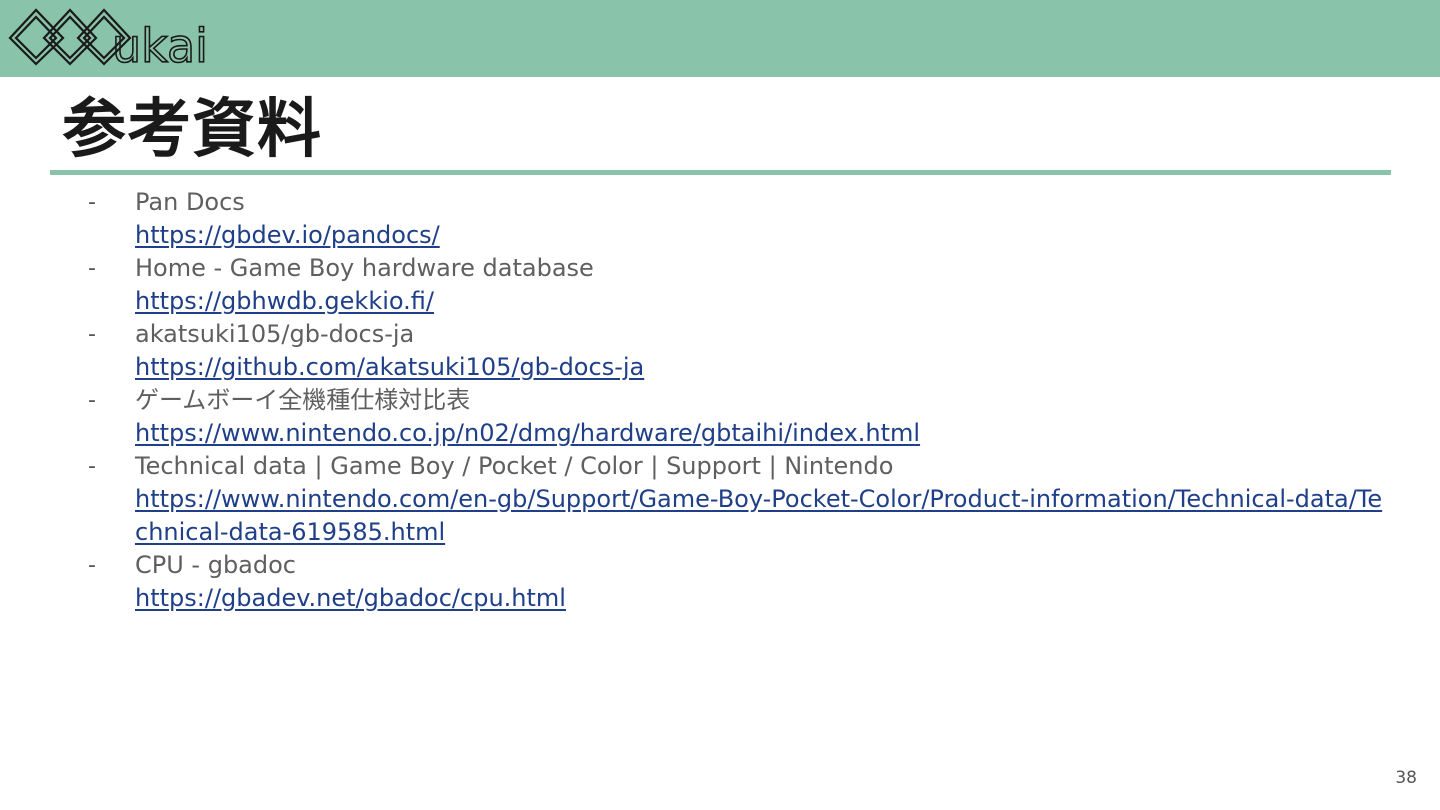  What do you see at coordinates (275, 334) in the screenshot?
I see `reference-title: akatsuki105/gb-docs-ja` at bounding box center [275, 334].